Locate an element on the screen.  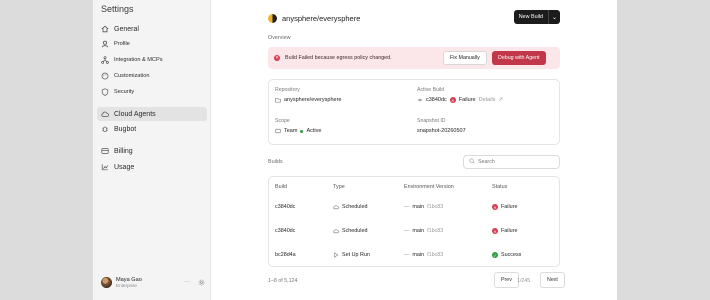
active-build-label: Active Build is located at coordinates (431, 90).